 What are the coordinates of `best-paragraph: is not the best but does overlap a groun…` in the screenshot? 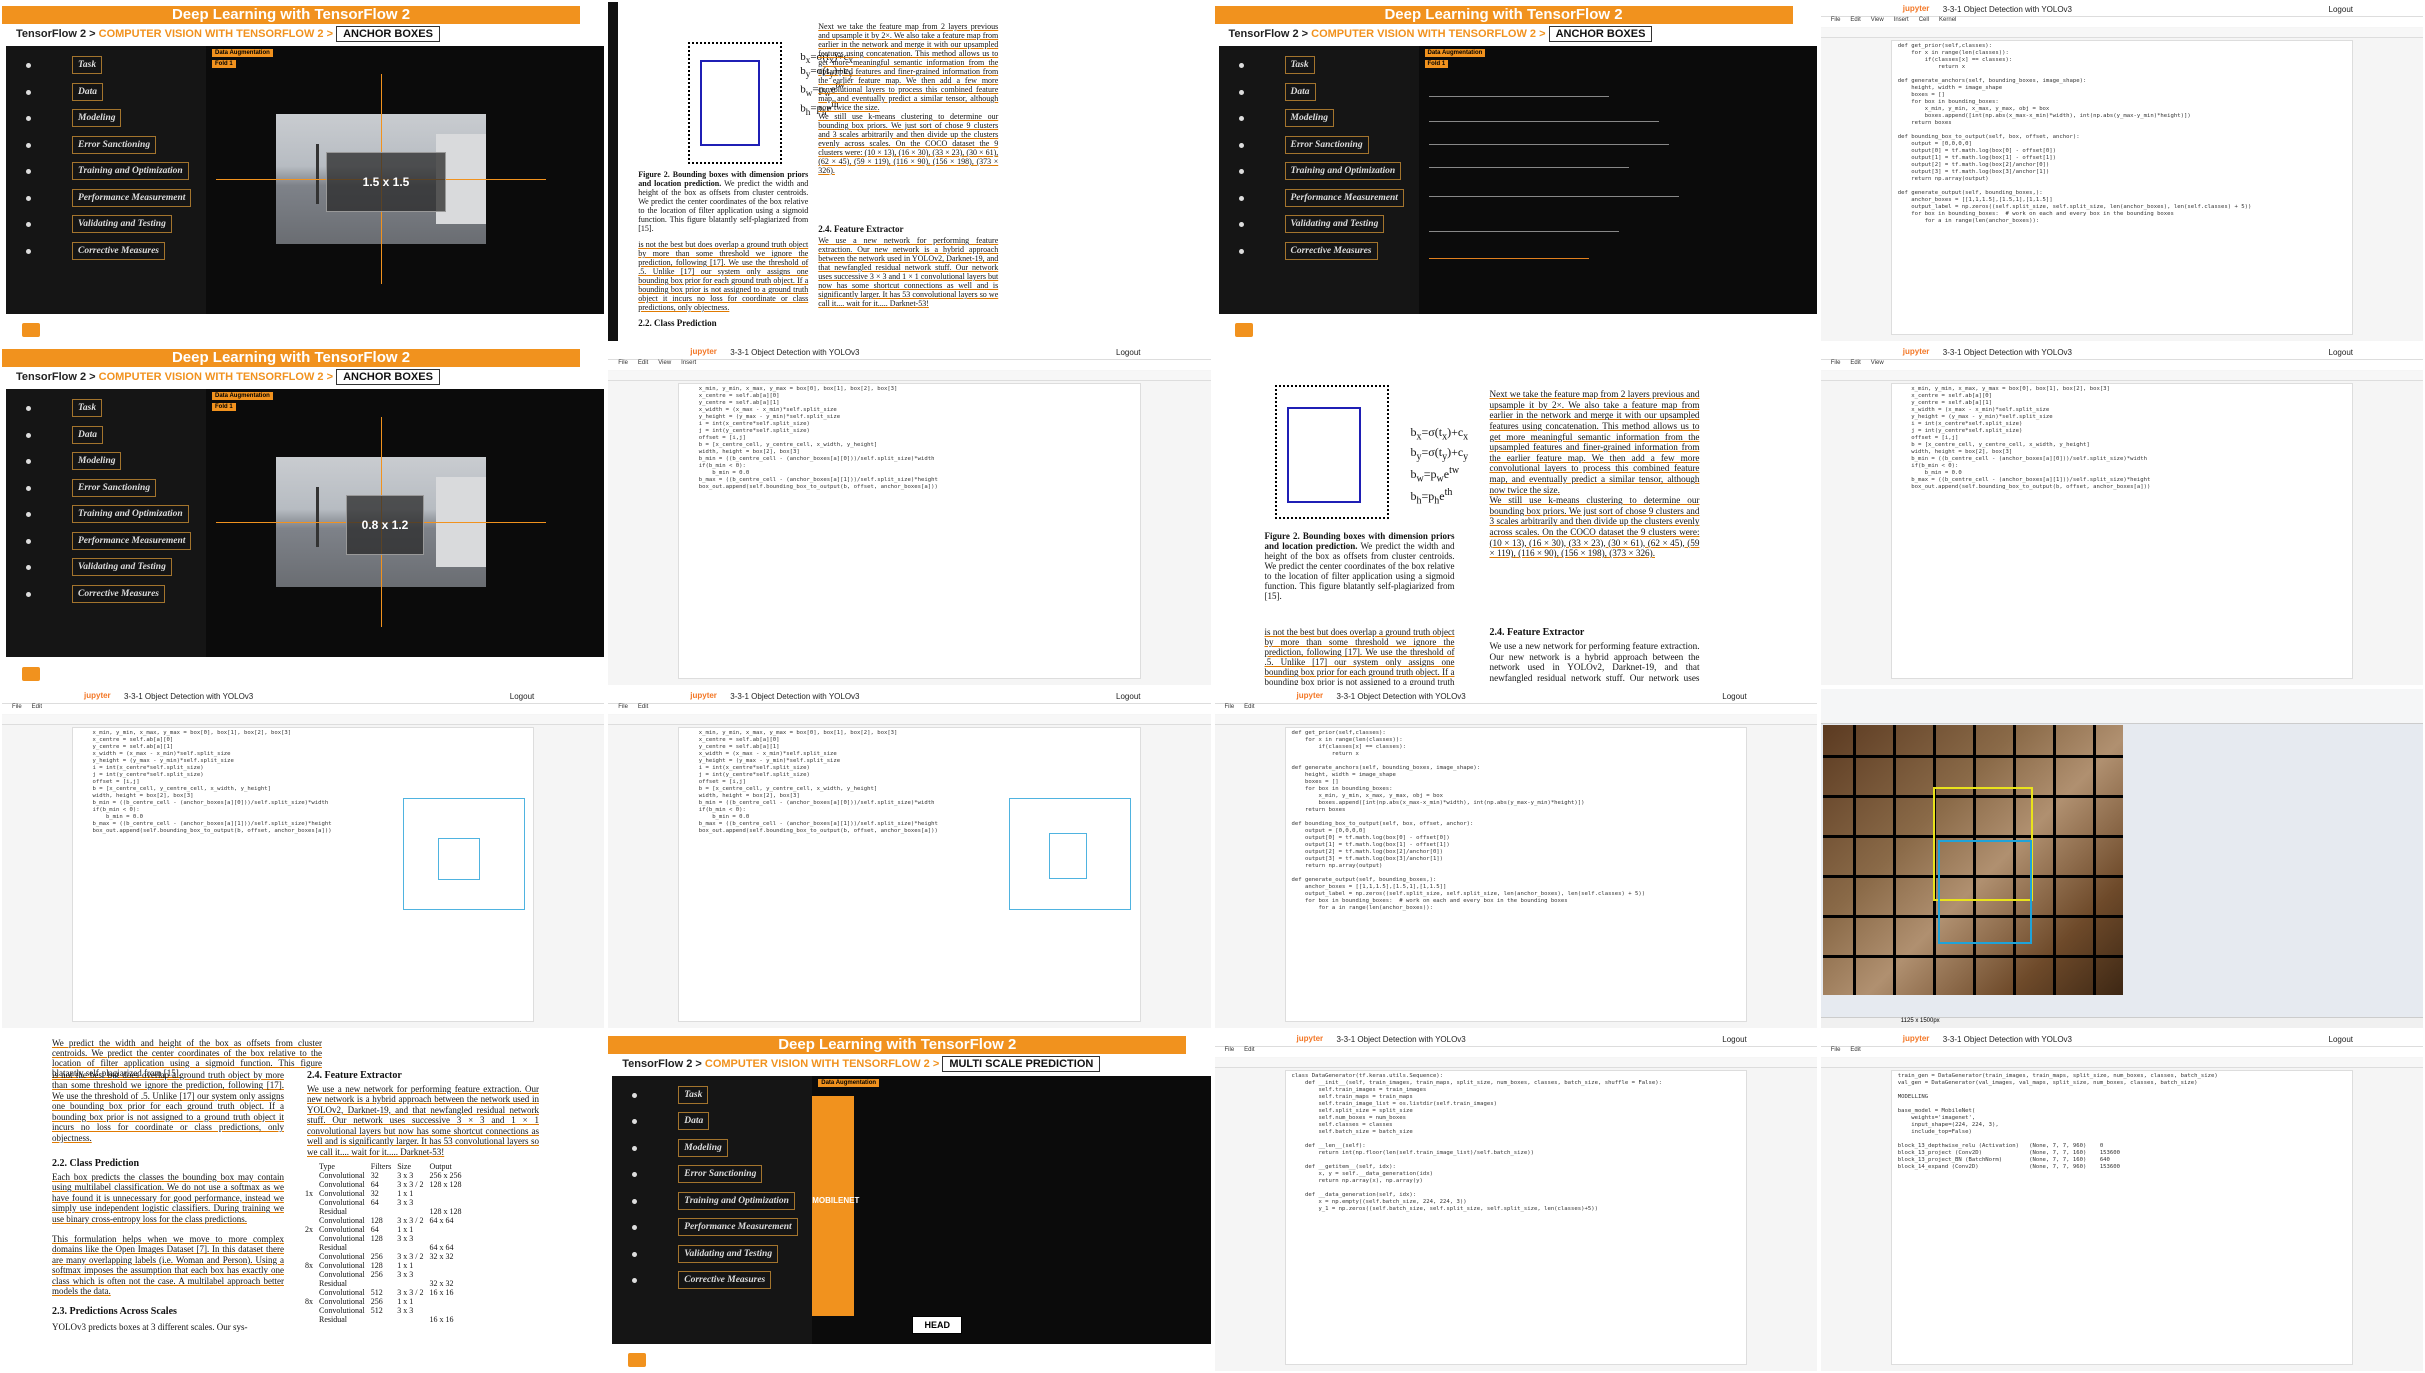 It's located at (723, 276).